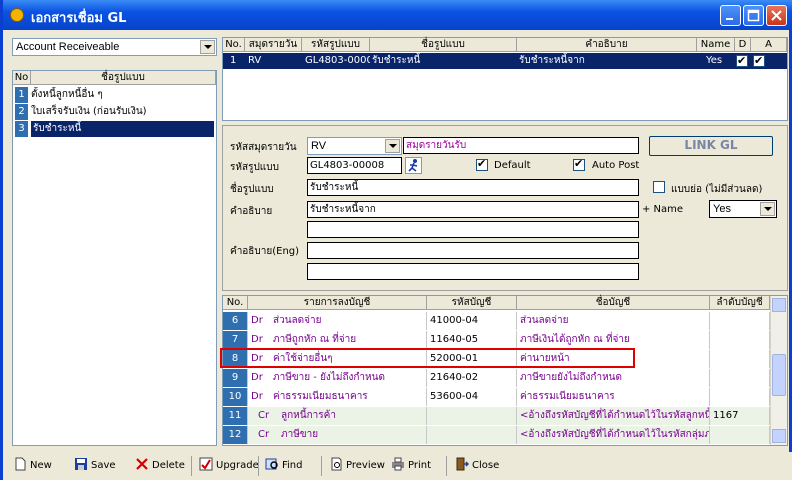 The height and width of the screenshot is (480, 792). What do you see at coordinates (352, 416) in the screenshot?
I see `cell-entry: ลูกหนี้การค้า` at bounding box center [352, 416].